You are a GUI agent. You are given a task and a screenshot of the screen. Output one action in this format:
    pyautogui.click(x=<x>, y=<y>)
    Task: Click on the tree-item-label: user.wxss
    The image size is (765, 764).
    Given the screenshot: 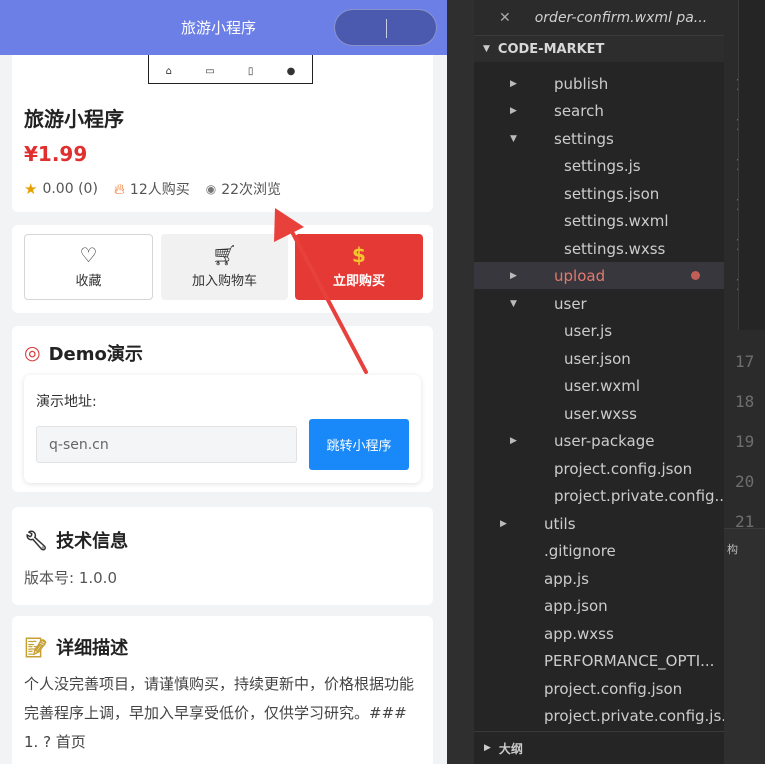 What is the action you would take?
    pyautogui.click(x=600, y=413)
    